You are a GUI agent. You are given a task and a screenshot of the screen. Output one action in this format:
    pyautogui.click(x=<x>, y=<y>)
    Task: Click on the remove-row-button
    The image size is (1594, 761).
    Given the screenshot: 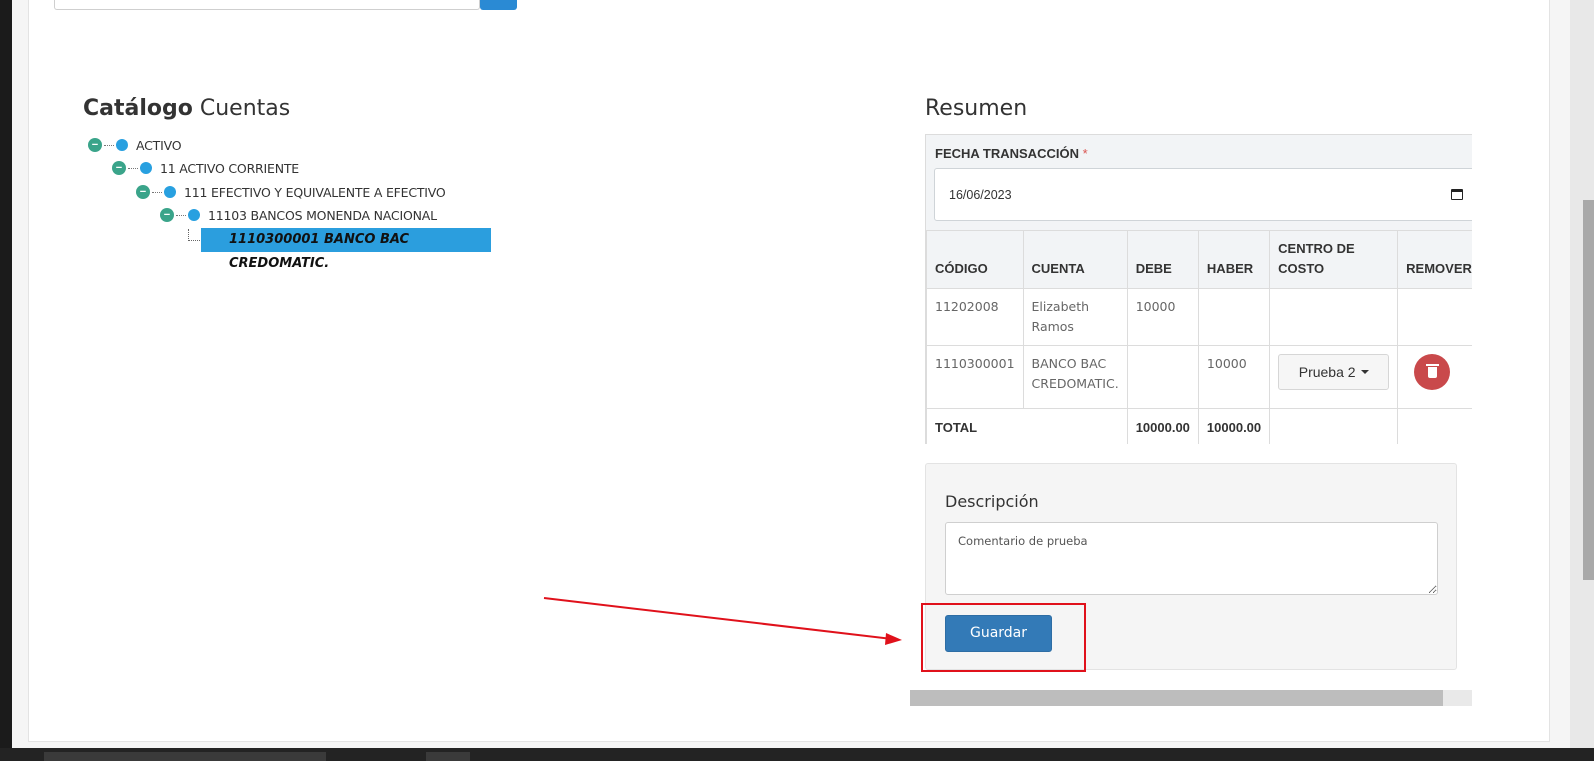 What is the action you would take?
    pyautogui.click(x=1432, y=372)
    